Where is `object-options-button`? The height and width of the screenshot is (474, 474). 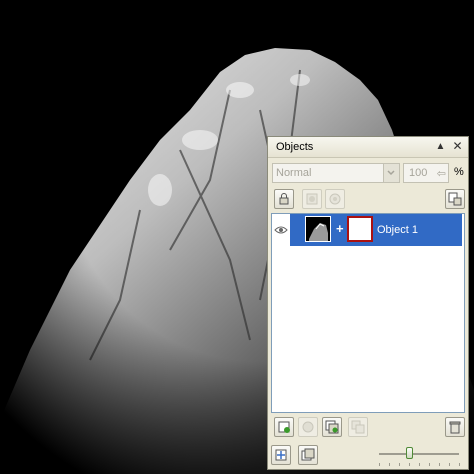 object-options-button is located at coordinates (455, 199).